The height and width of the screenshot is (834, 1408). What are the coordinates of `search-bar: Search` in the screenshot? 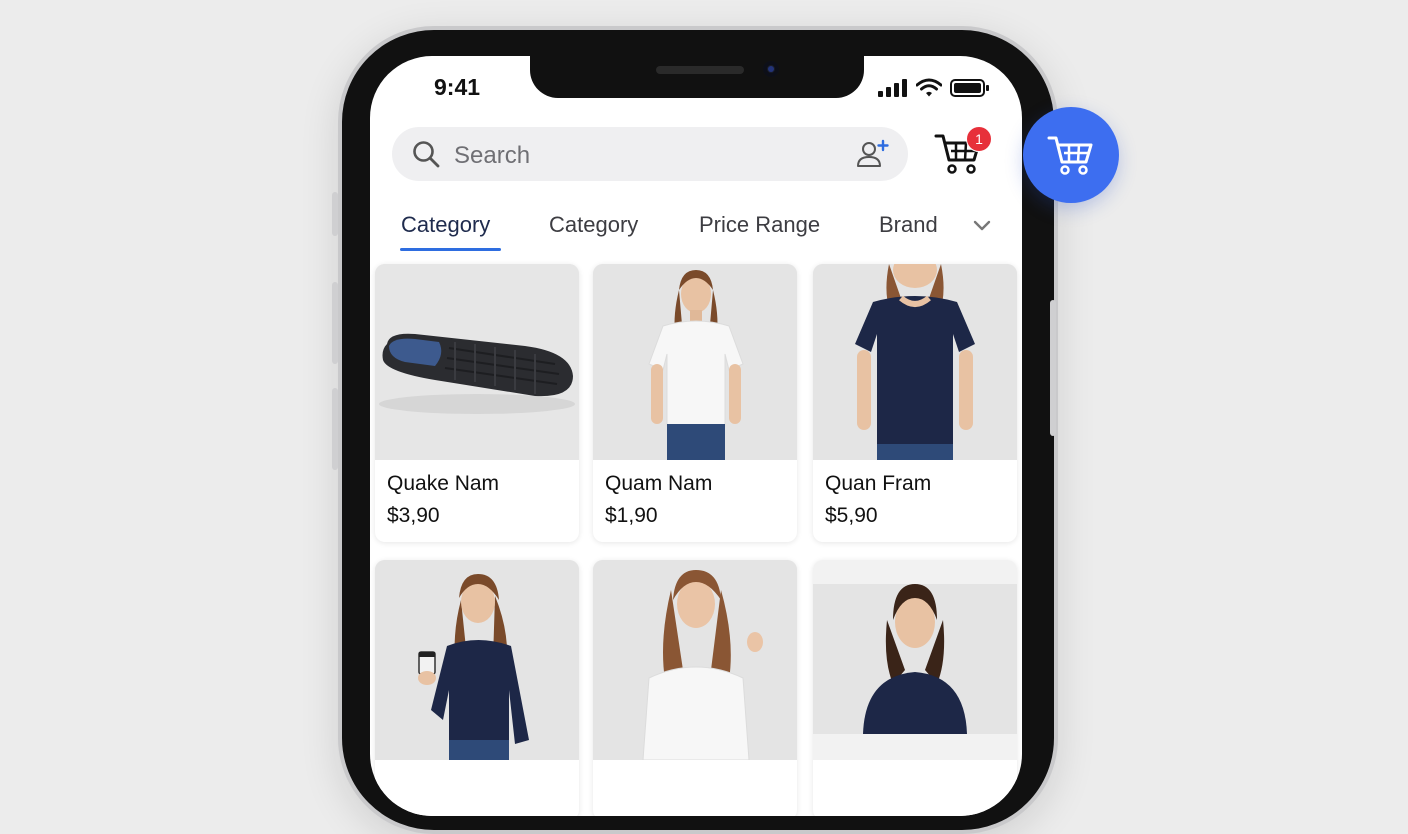 It's located at (650, 154).